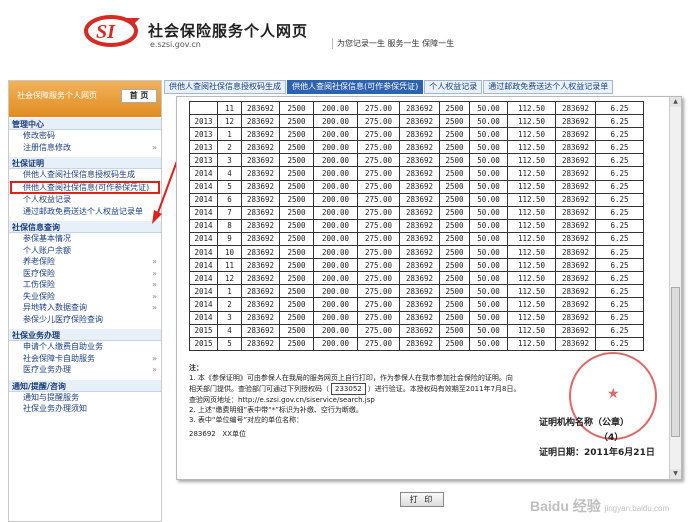  Describe the element at coordinates (85, 136) in the screenshot. I see `sidebar-item: 修改密码` at that location.